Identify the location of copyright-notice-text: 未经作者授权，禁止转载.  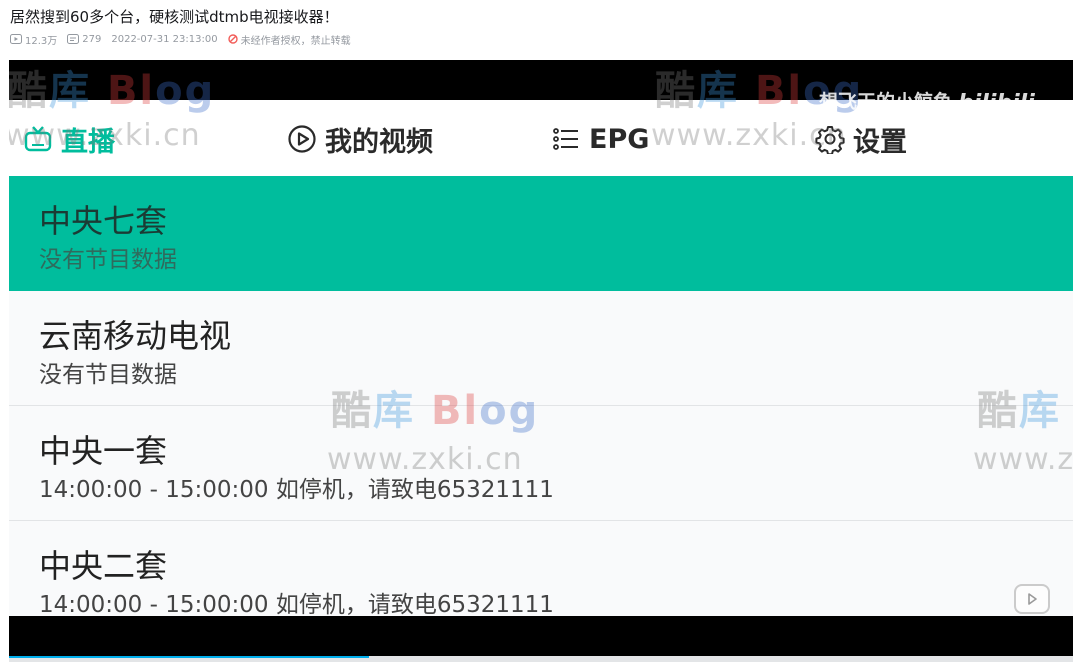
(295, 41).